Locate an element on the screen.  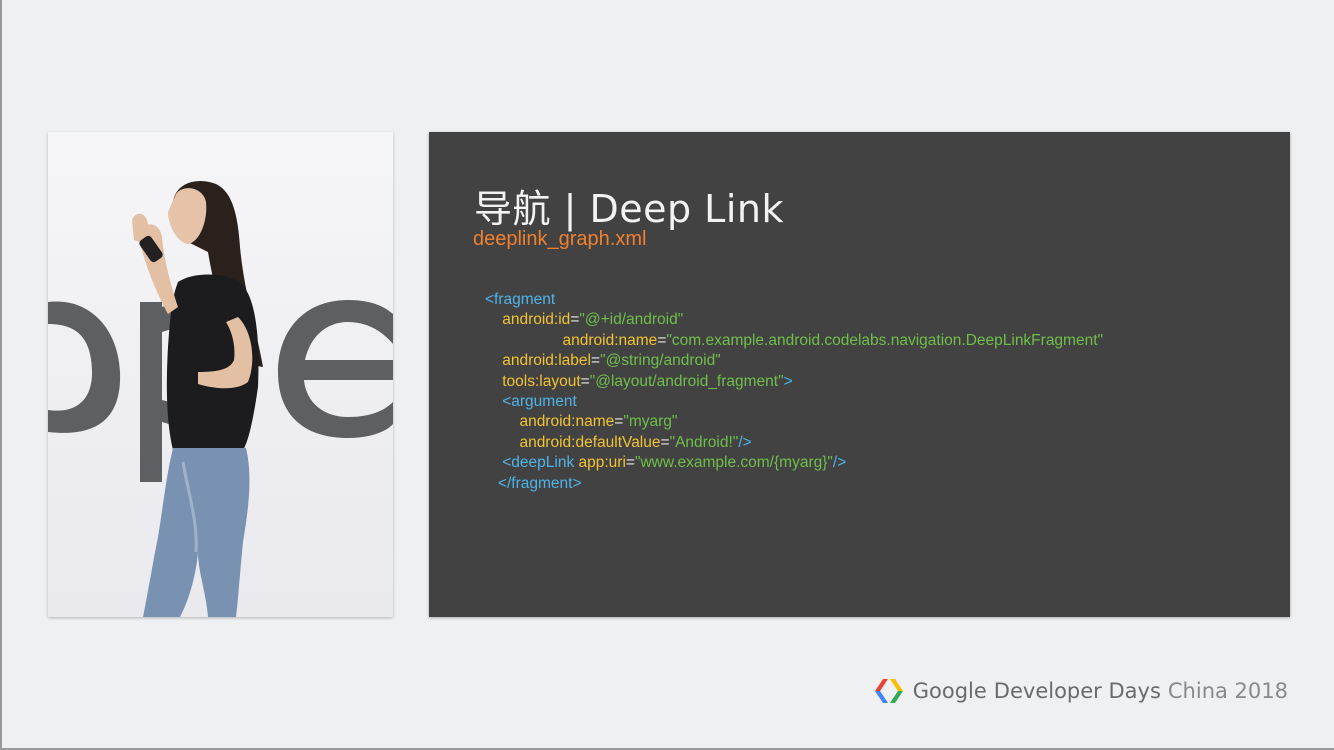
code-line: <argument is located at coordinates (794, 402).